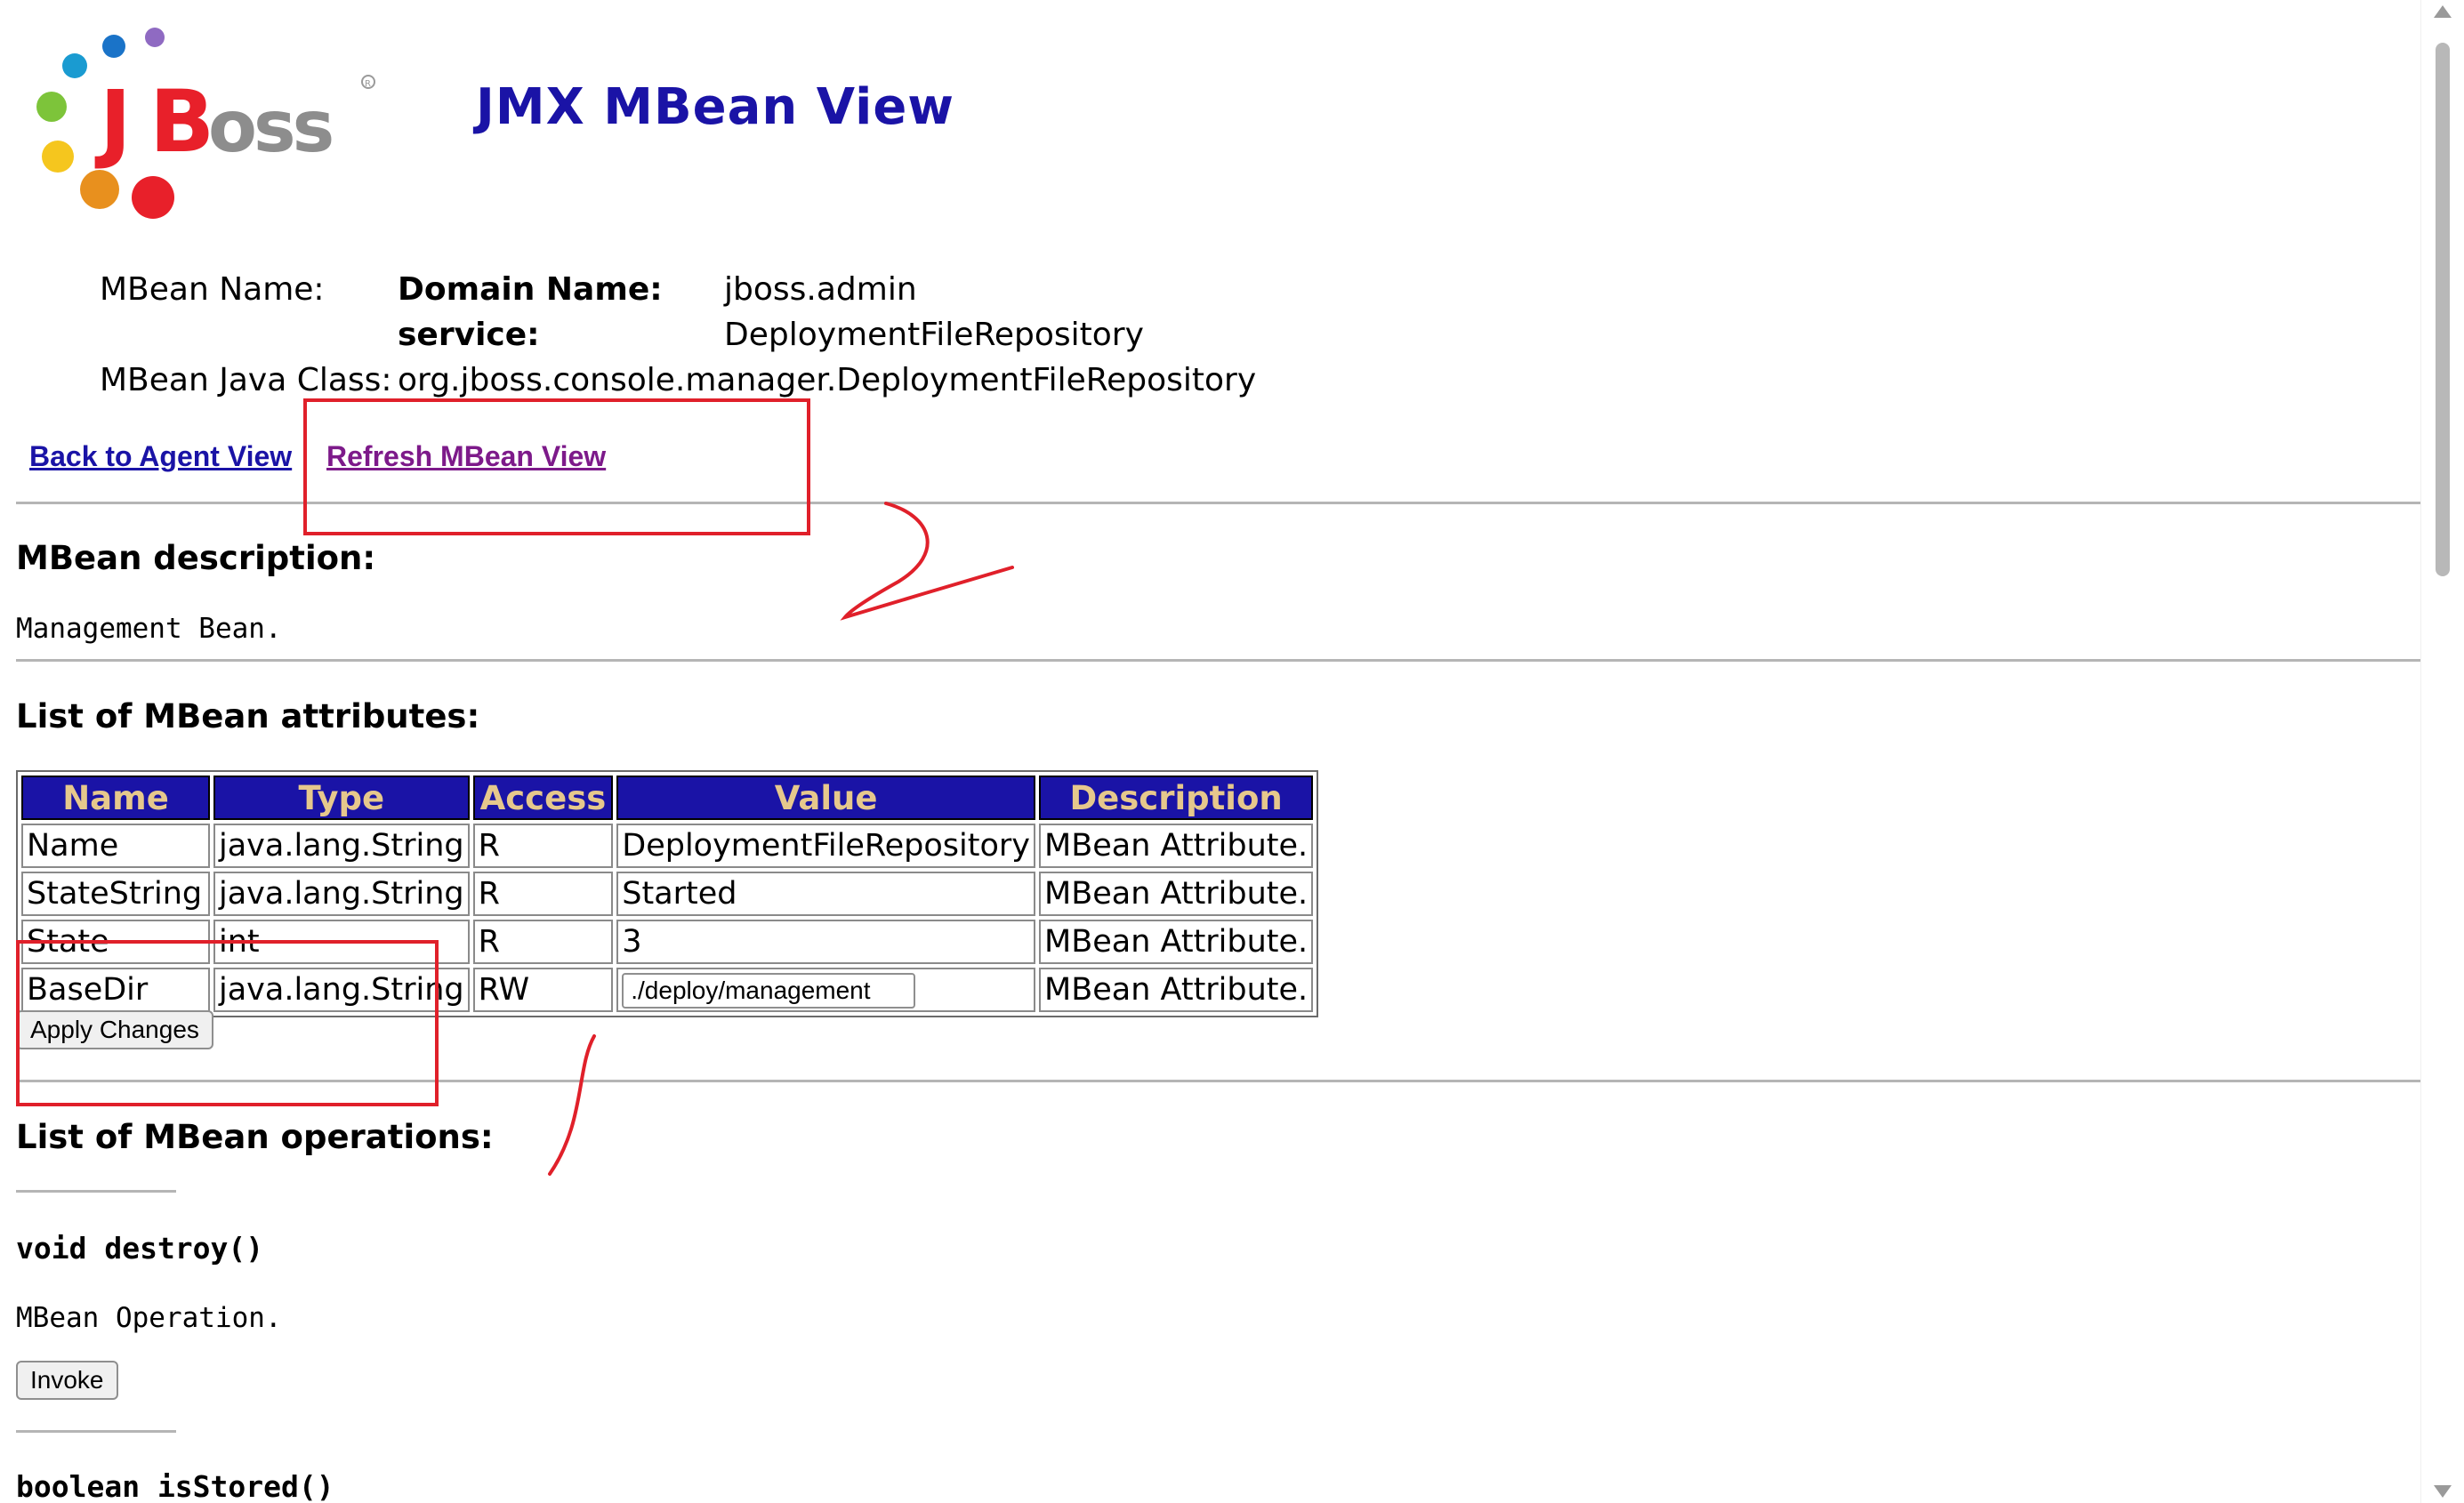  I want to click on invoke-button: Invoke, so click(67, 1380).